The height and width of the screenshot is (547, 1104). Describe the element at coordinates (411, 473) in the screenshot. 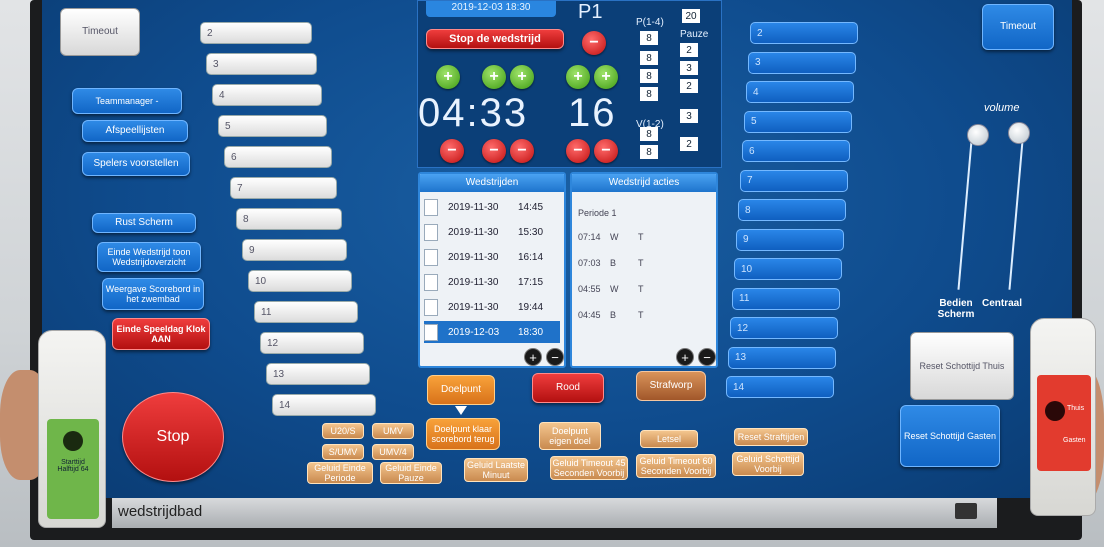

I see `sound-end-pause-button: Geluid Einde Pauze` at that location.